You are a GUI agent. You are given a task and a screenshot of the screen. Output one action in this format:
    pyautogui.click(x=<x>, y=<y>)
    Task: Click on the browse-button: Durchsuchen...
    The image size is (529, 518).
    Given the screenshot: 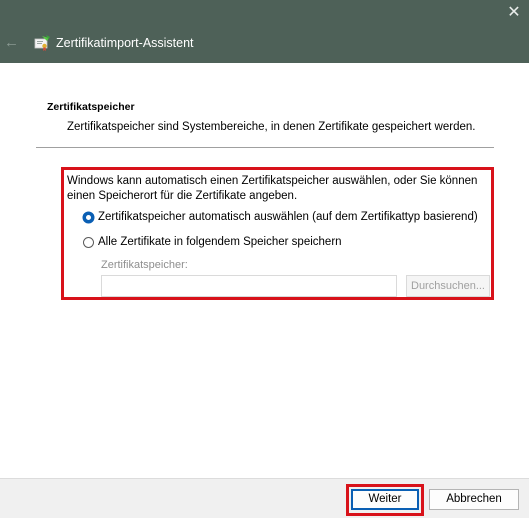 What is the action you would take?
    pyautogui.click(x=448, y=286)
    